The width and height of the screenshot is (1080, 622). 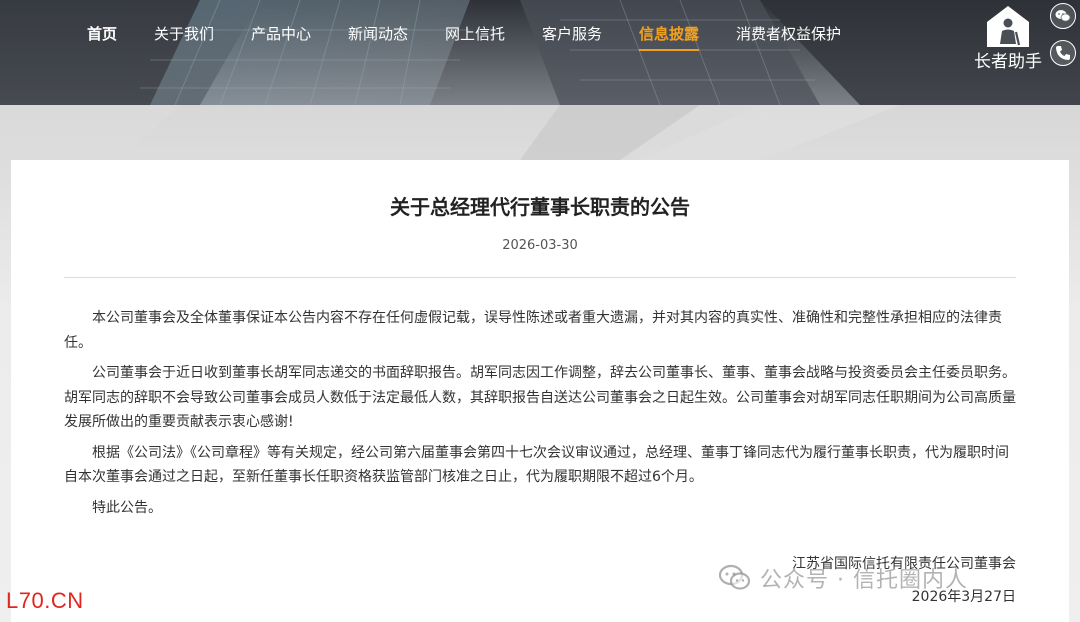 What do you see at coordinates (45, 600) in the screenshot?
I see `site-watermark: L70.CN` at bounding box center [45, 600].